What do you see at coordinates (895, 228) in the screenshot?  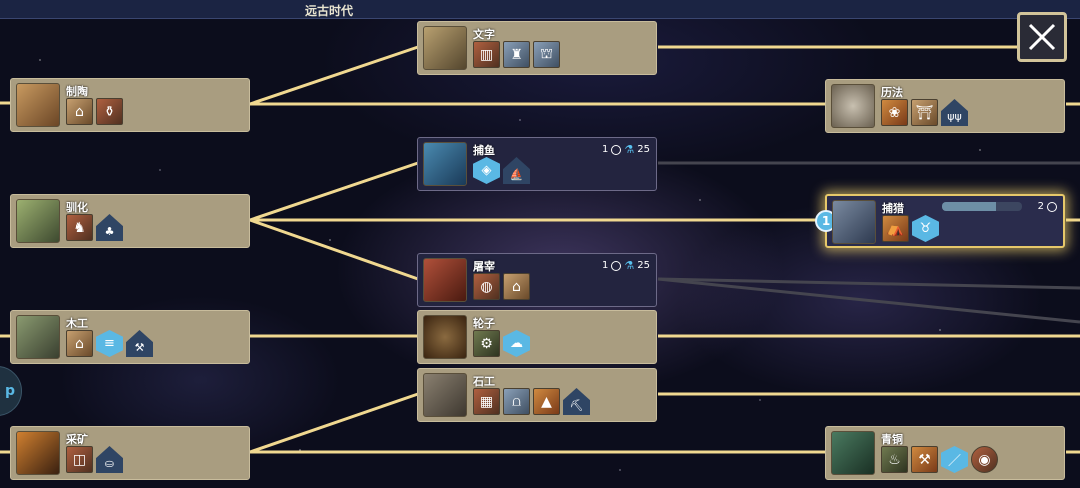 I see `tent-icon: ⛺` at bounding box center [895, 228].